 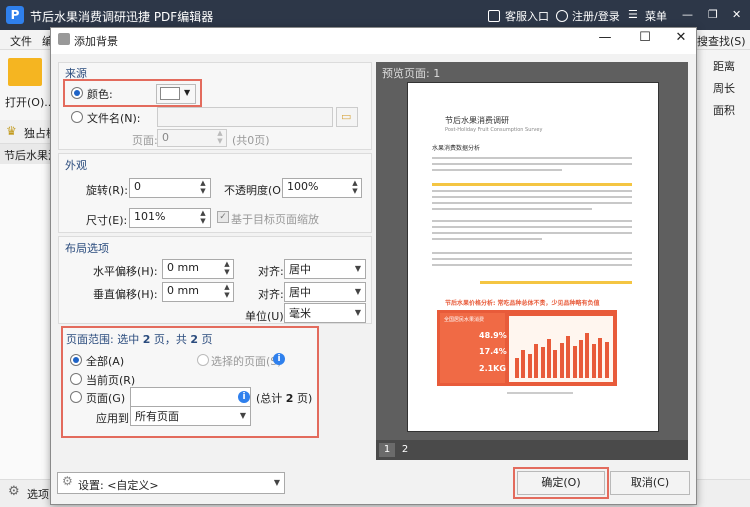 I want to click on folder-icon, so click(x=25, y=72).